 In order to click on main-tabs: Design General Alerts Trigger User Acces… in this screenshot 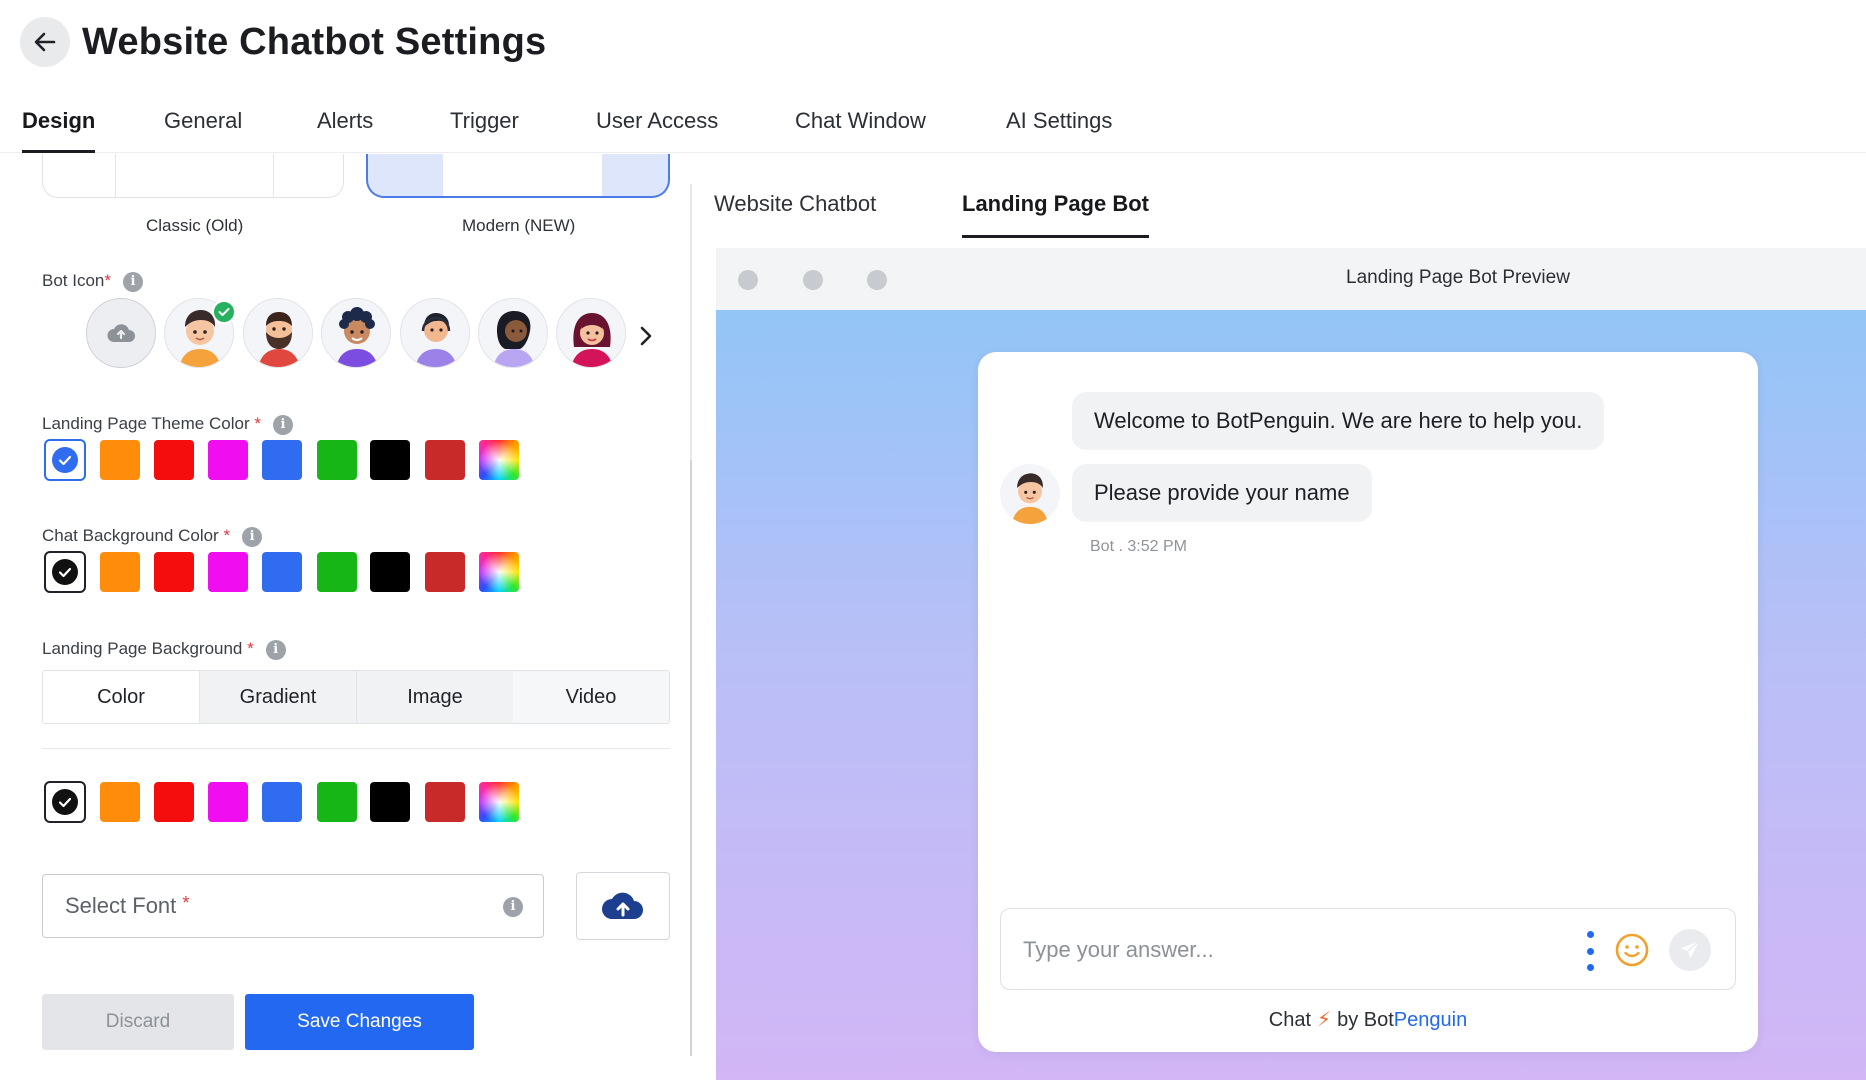, I will do `click(933, 126)`.